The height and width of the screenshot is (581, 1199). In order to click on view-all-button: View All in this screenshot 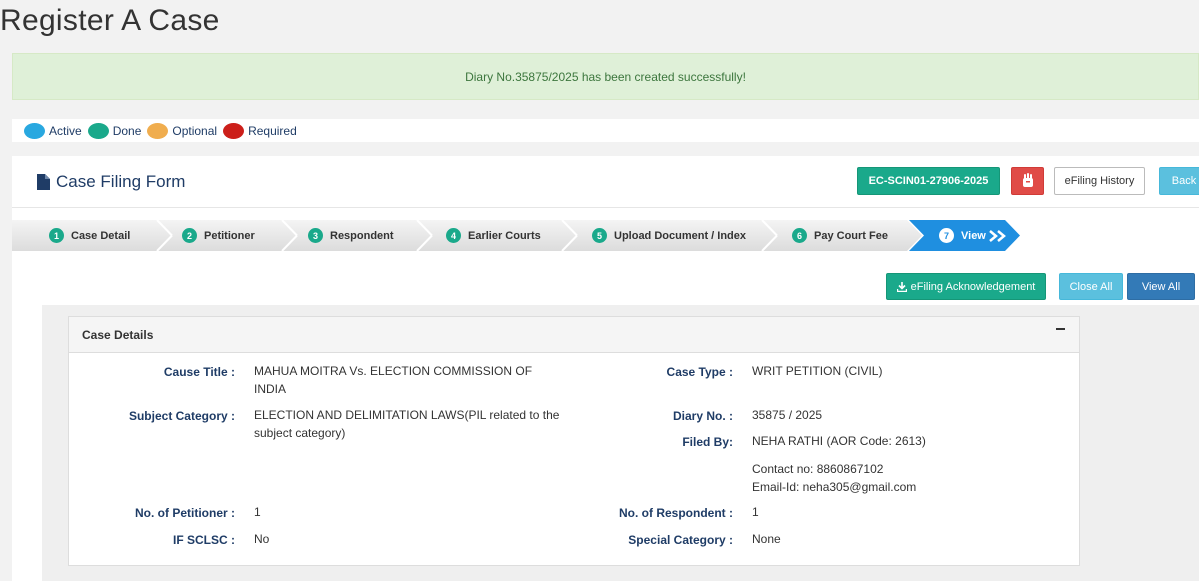, I will do `click(1161, 286)`.